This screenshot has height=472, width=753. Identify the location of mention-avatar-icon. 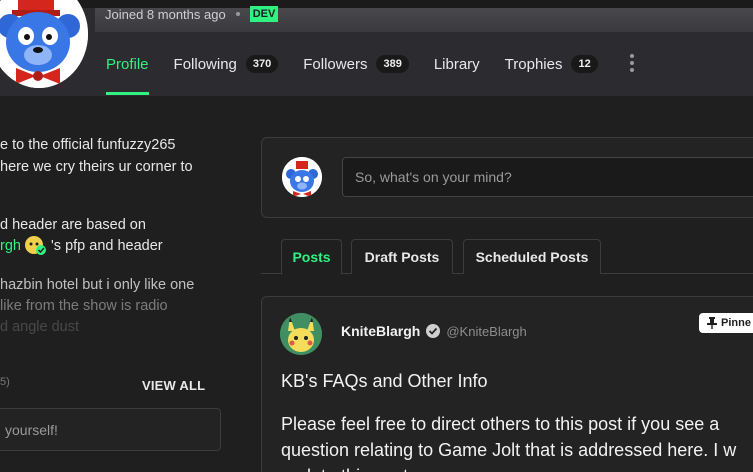
(36, 245).